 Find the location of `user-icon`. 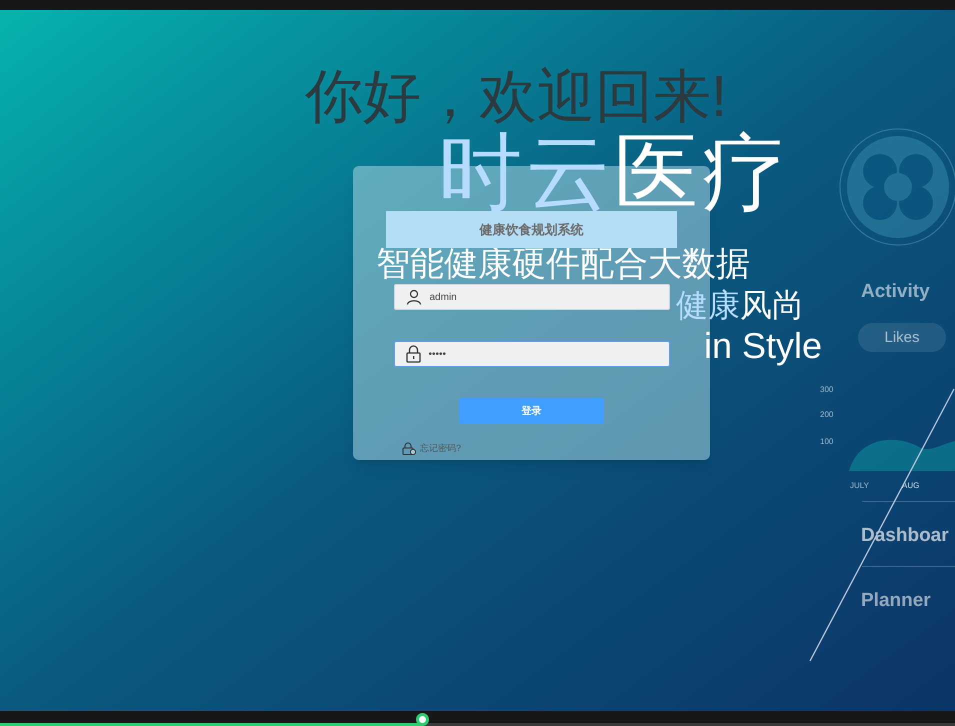

user-icon is located at coordinates (414, 297).